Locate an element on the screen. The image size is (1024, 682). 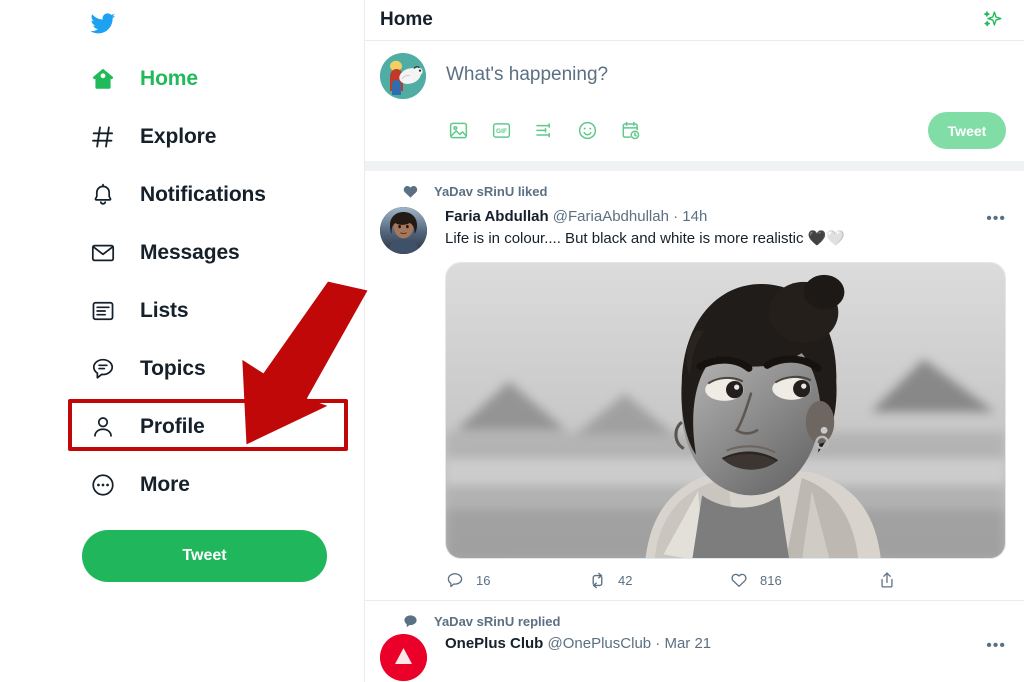
share-icon is located at coordinates (887, 580).